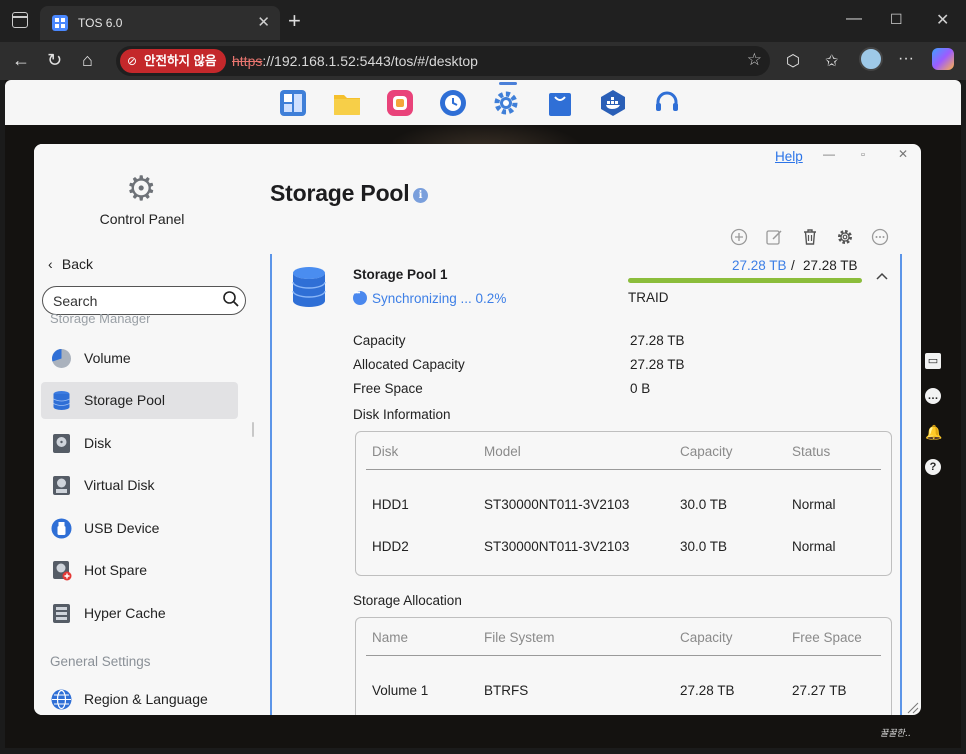 This screenshot has width=966, height=754. What do you see at coordinates (613, 103) in the screenshot?
I see `docker-app-icon` at bounding box center [613, 103].